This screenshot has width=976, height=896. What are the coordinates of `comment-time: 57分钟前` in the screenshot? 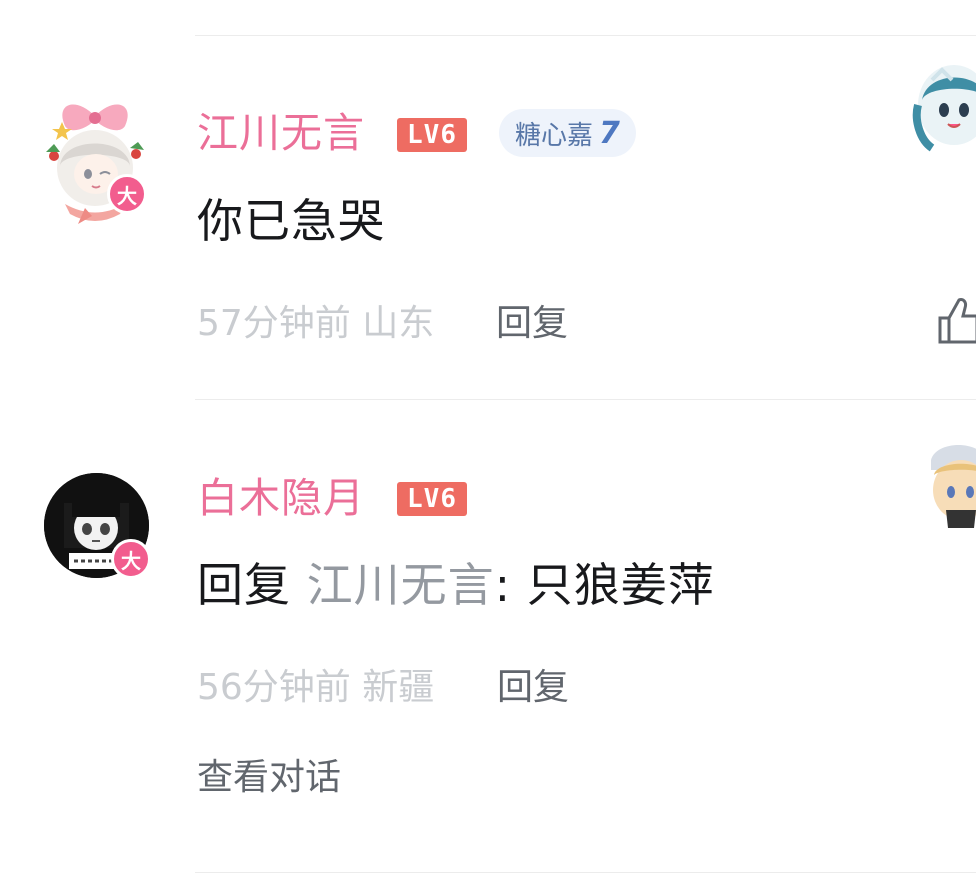 It's located at (274, 323).